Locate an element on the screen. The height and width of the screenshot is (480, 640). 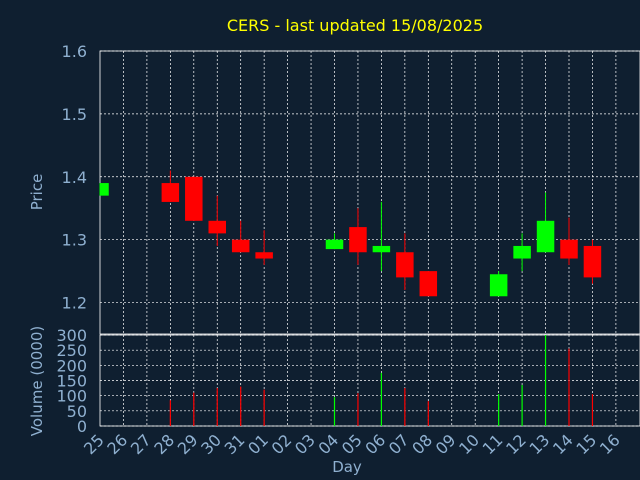
x-tick-label: 16 is located at coordinates (610, 444).